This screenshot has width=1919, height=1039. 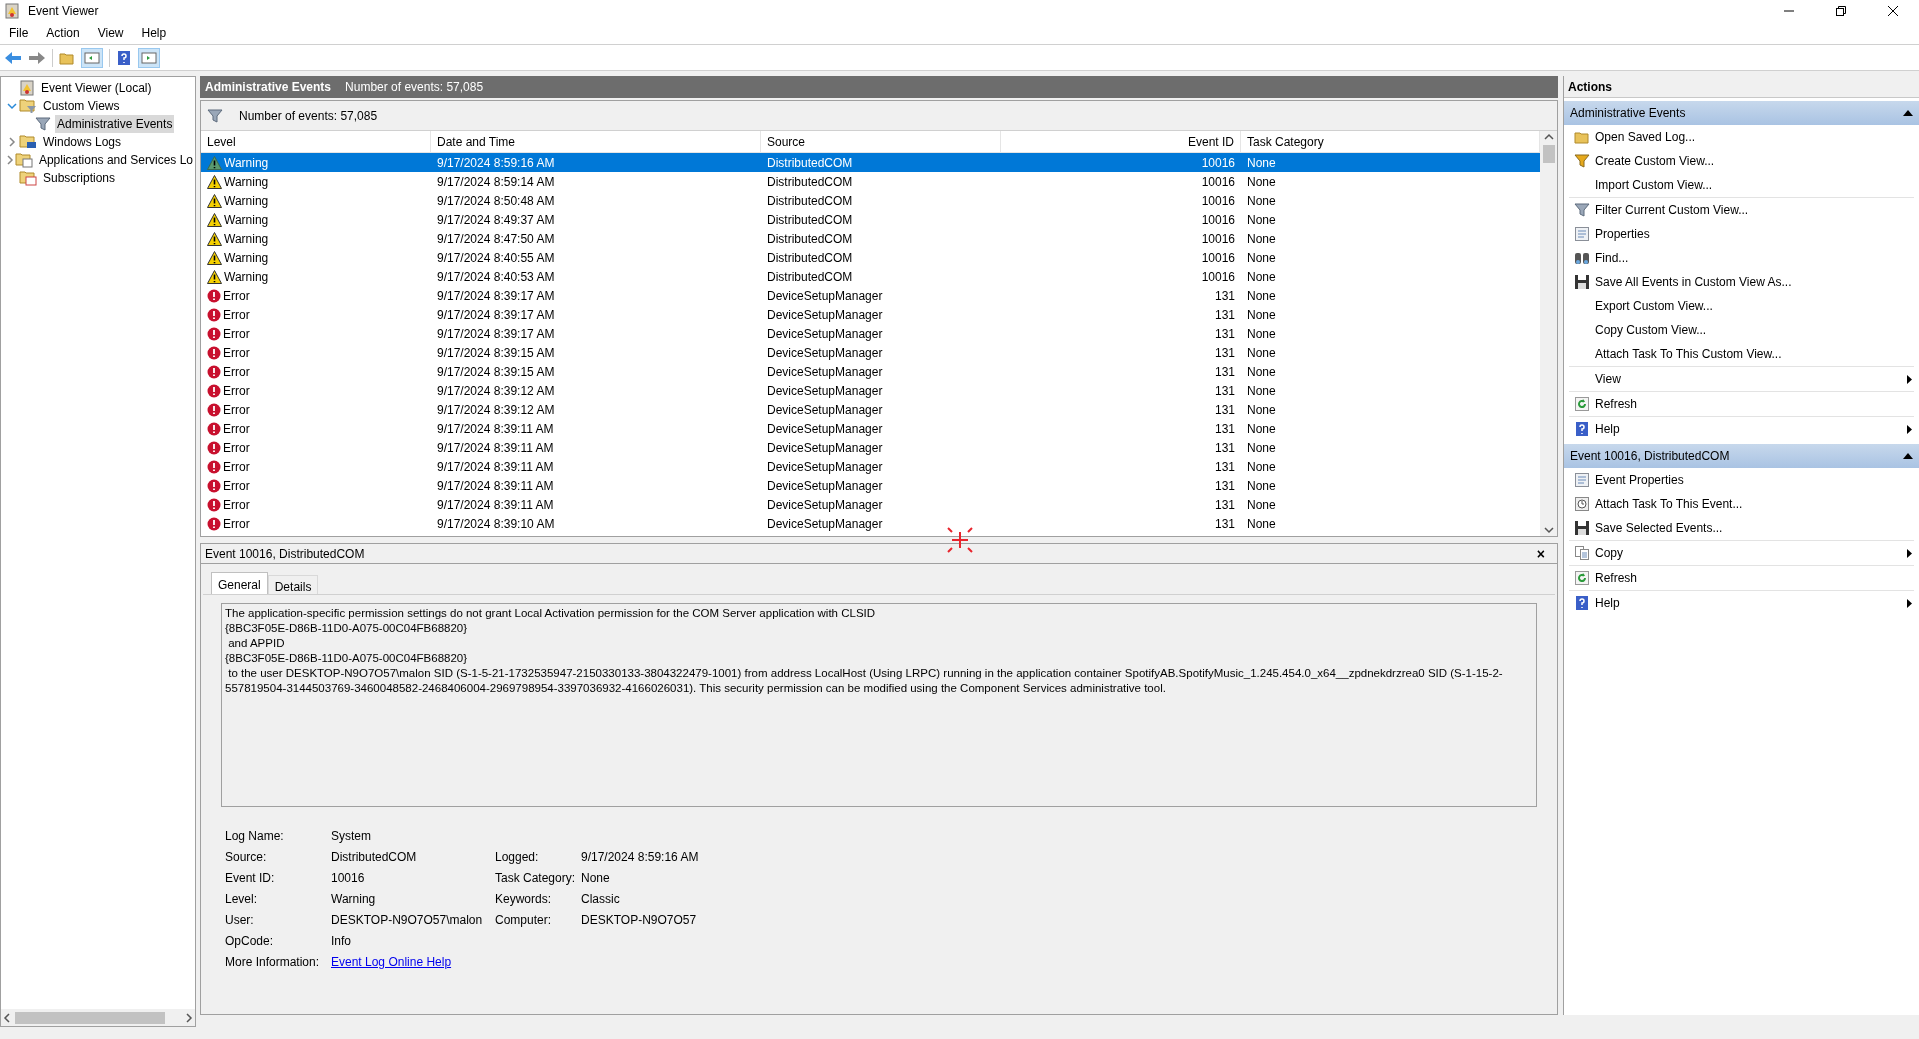 I want to click on menu-item: View, so click(x=110, y=33).